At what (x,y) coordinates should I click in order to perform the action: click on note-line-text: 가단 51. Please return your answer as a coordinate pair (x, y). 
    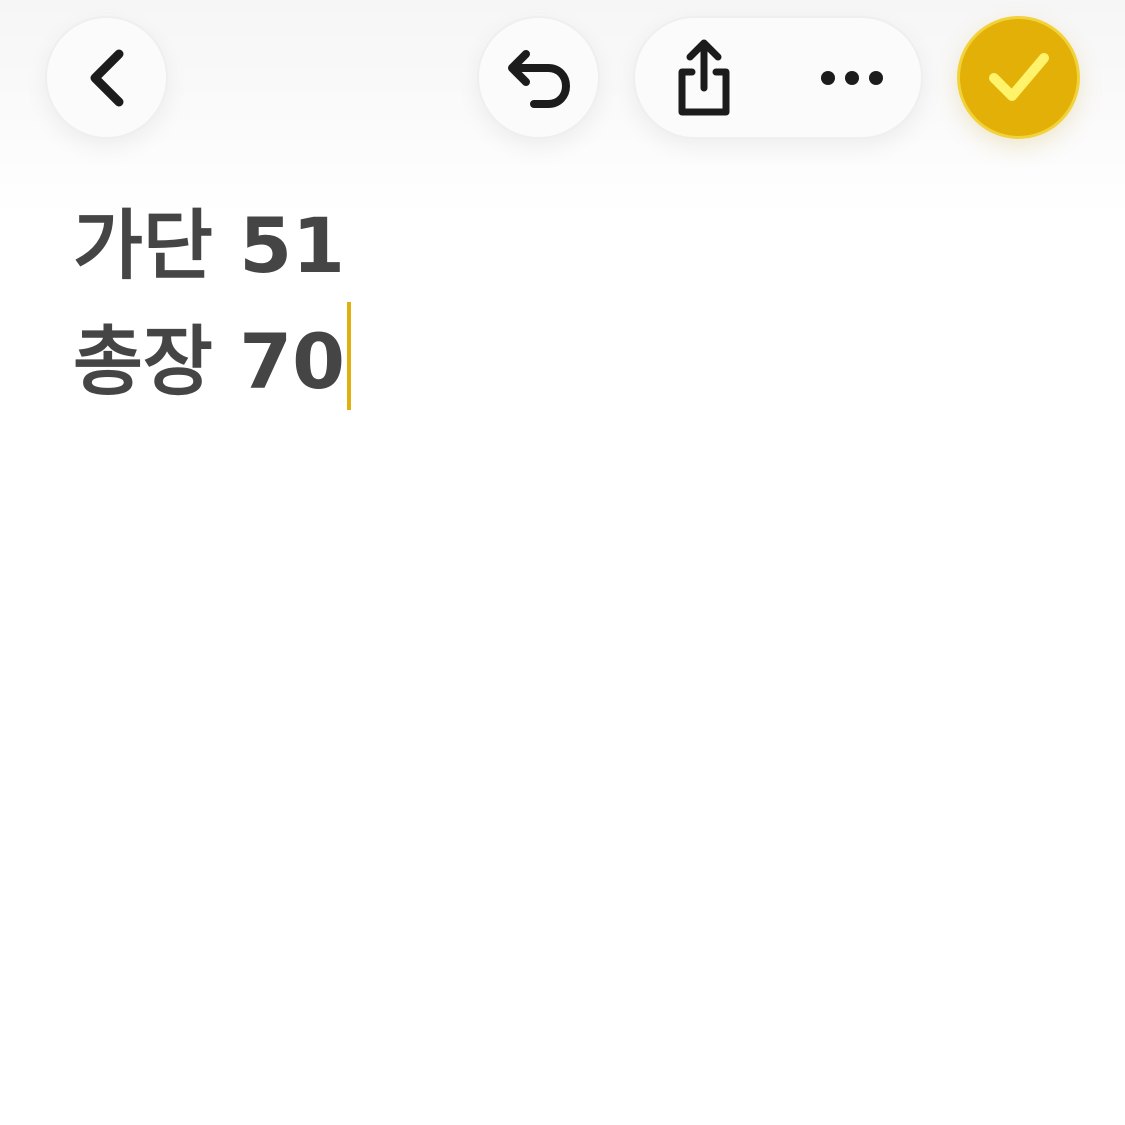
    Looking at the image, I should click on (209, 245).